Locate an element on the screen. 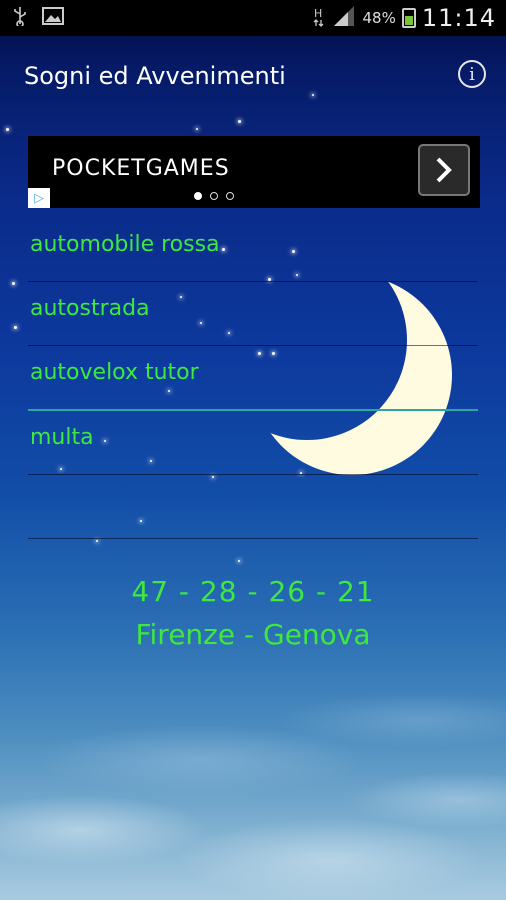 This screenshot has width=506, height=900. lottery-cities: Firenze - Genova is located at coordinates (253, 634).